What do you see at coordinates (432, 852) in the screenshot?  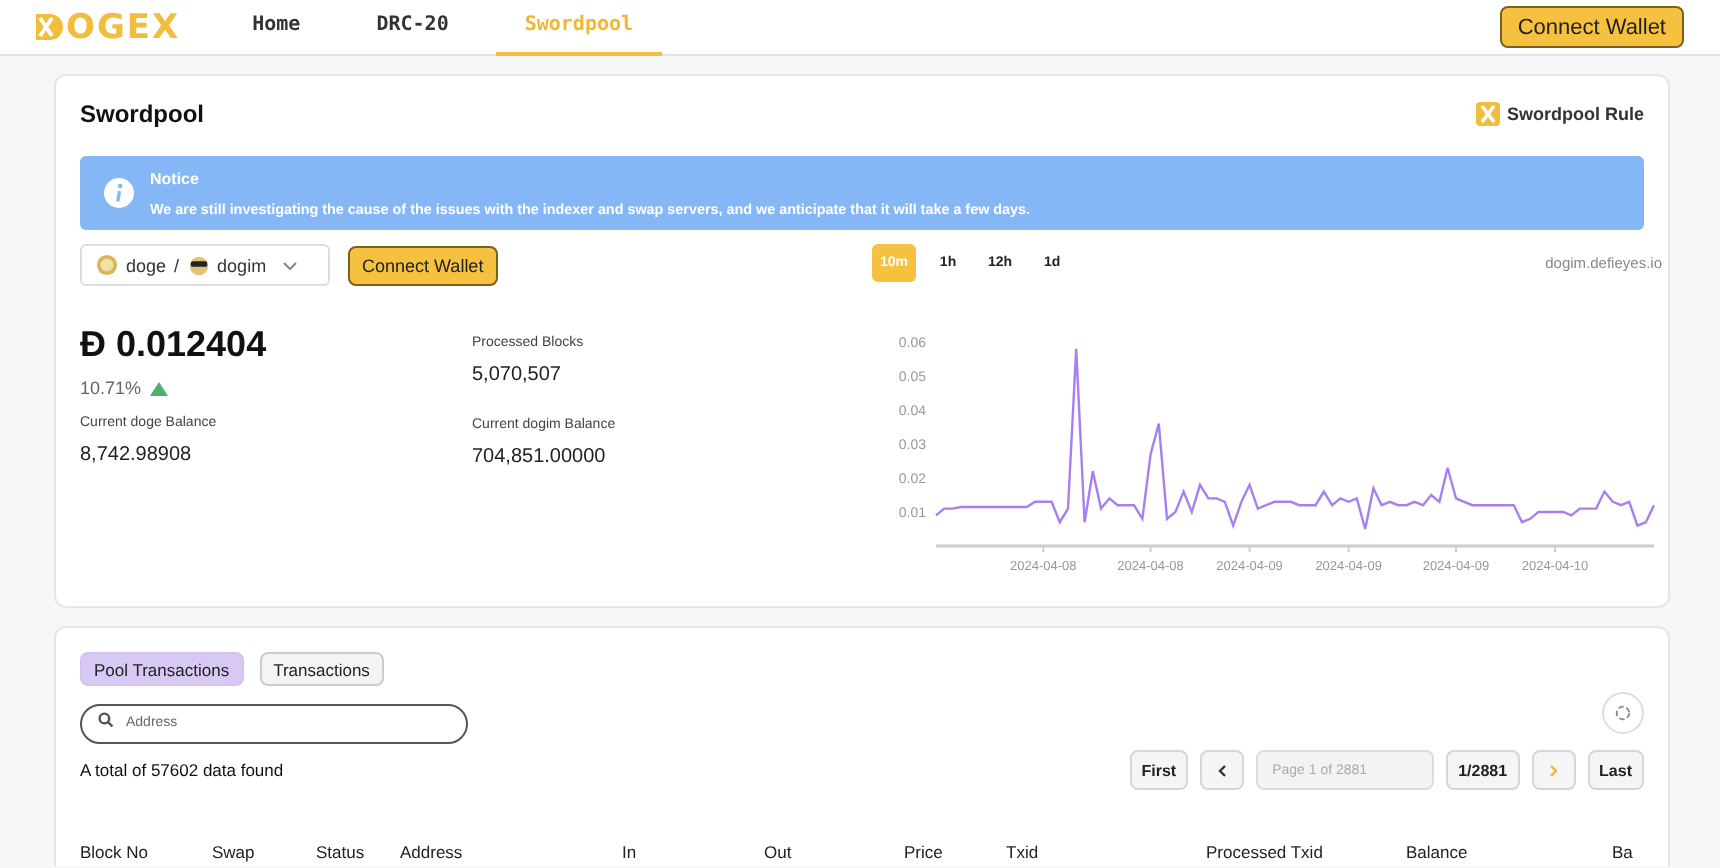 I see `column-header: Address` at bounding box center [432, 852].